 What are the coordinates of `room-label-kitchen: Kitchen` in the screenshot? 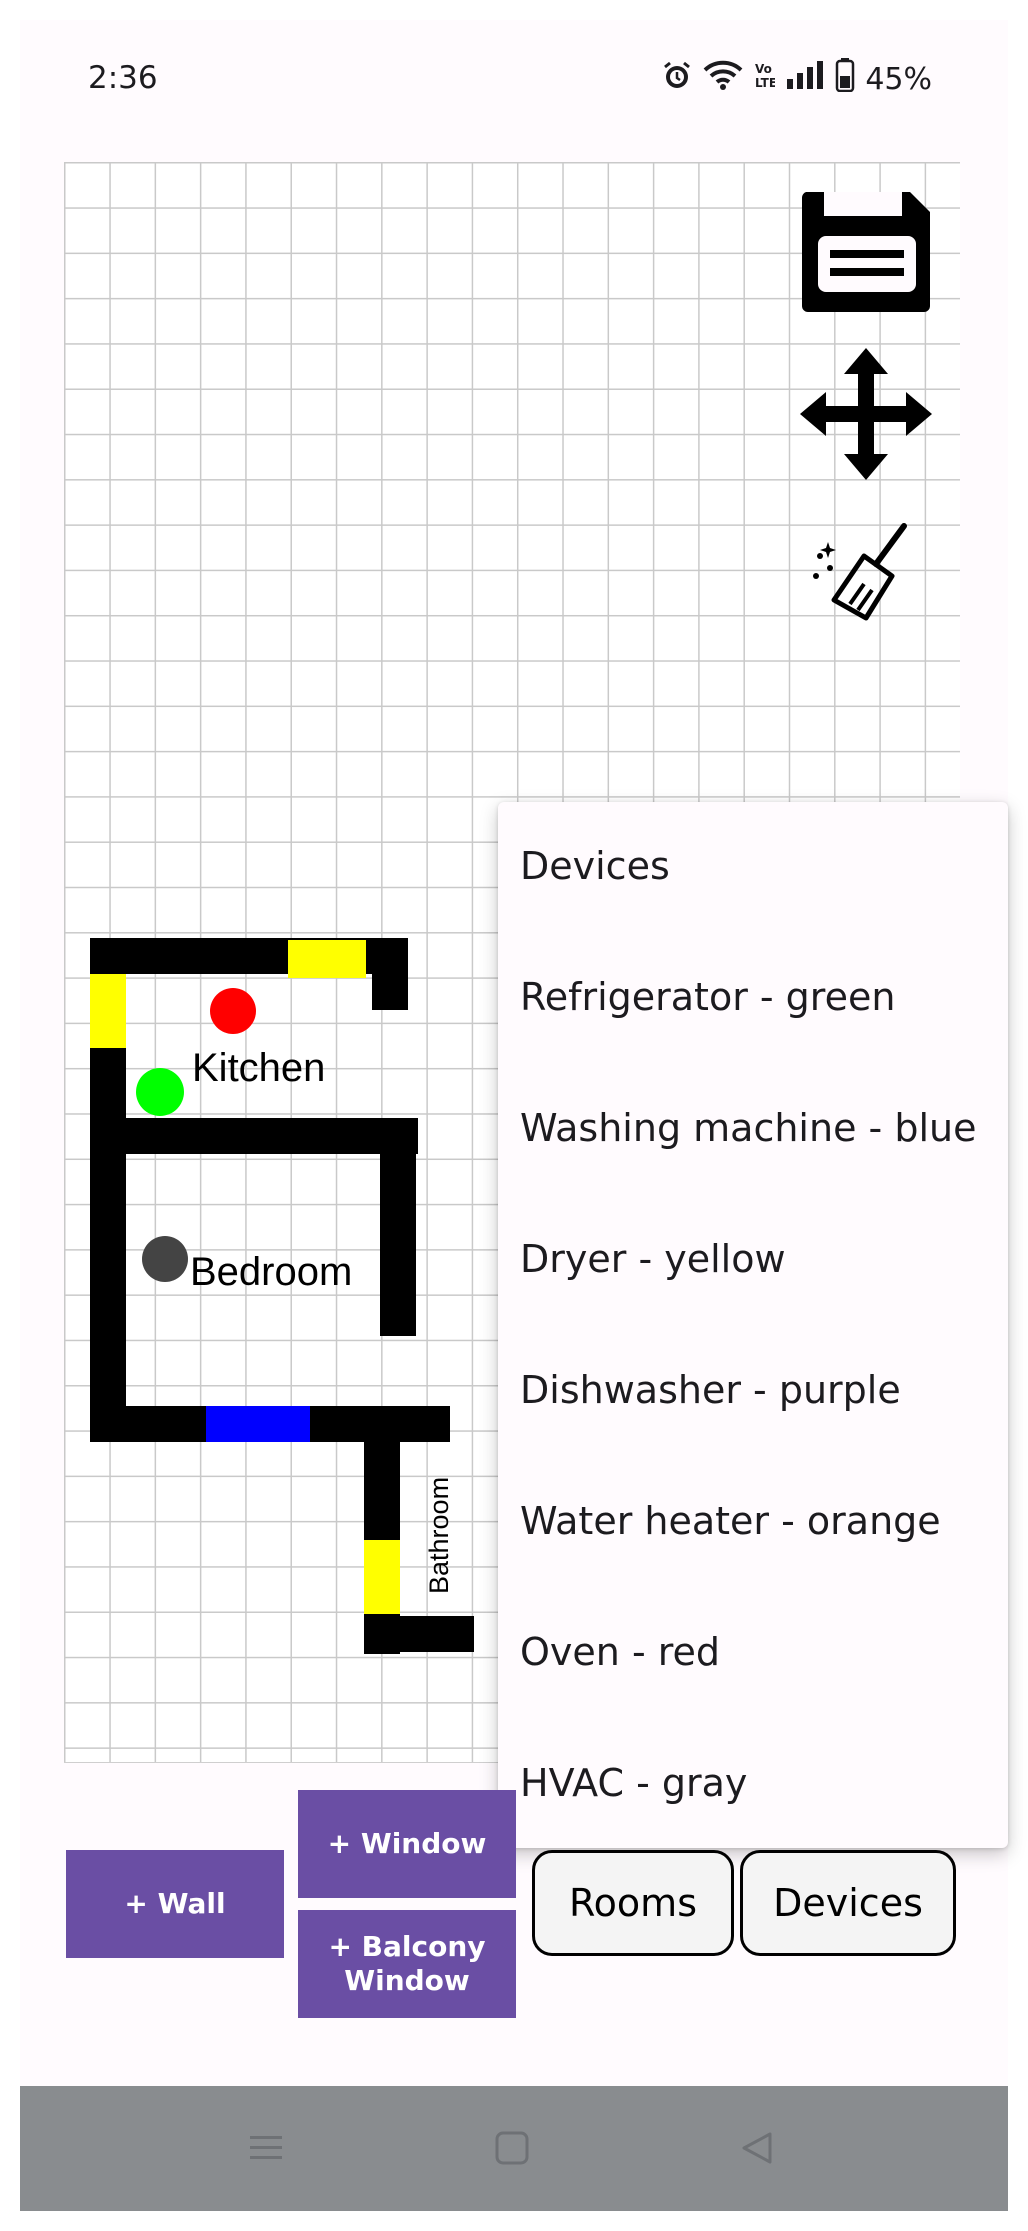 It's located at (259, 1068).